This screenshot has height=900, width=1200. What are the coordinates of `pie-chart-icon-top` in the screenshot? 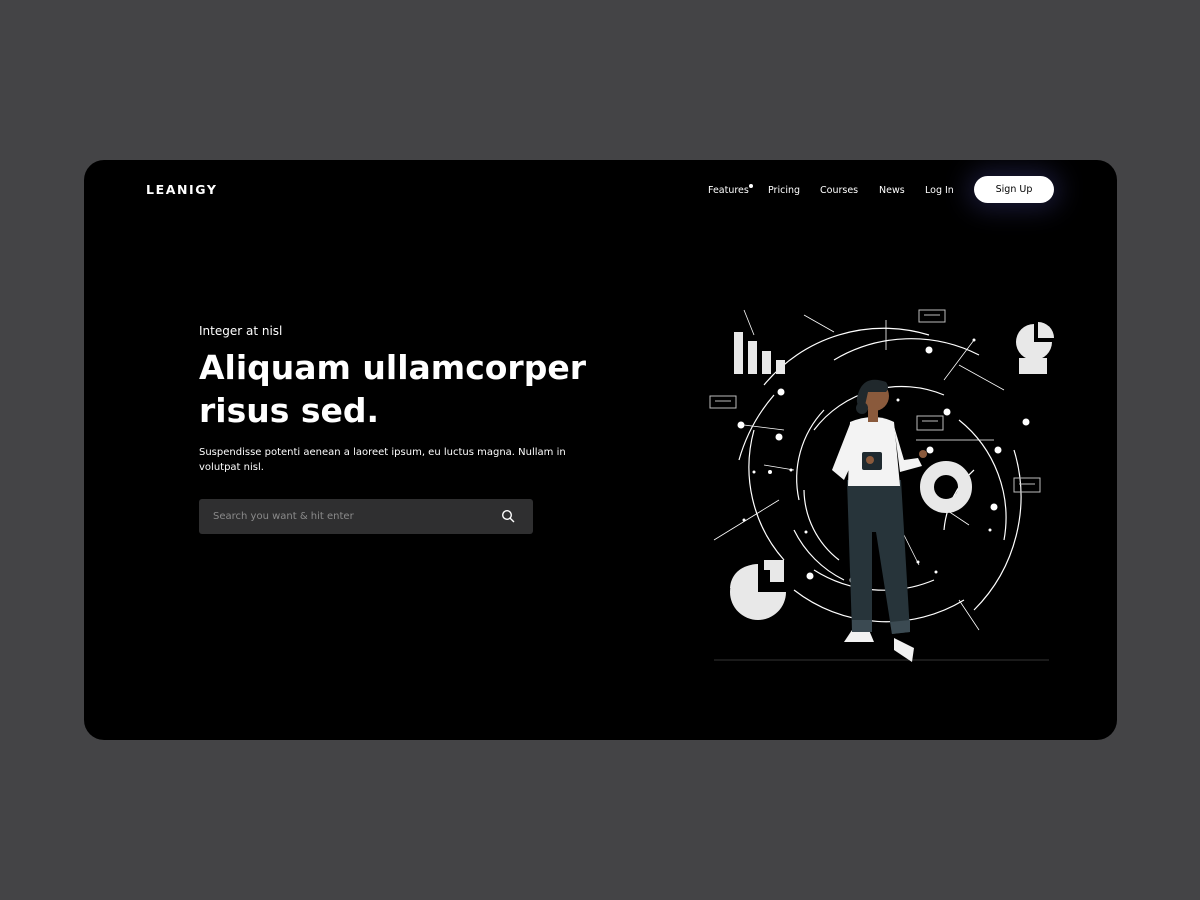 It's located at (1035, 348).